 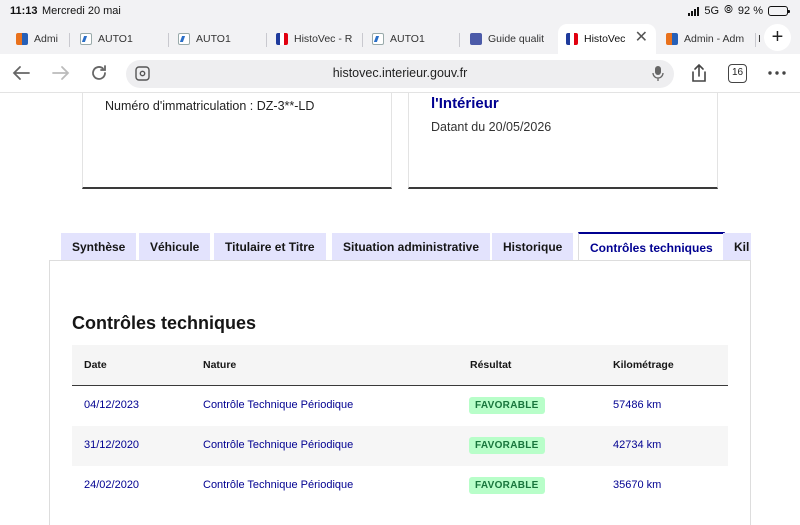 I want to click on section-title: Contrôles techniques, so click(x=164, y=323).